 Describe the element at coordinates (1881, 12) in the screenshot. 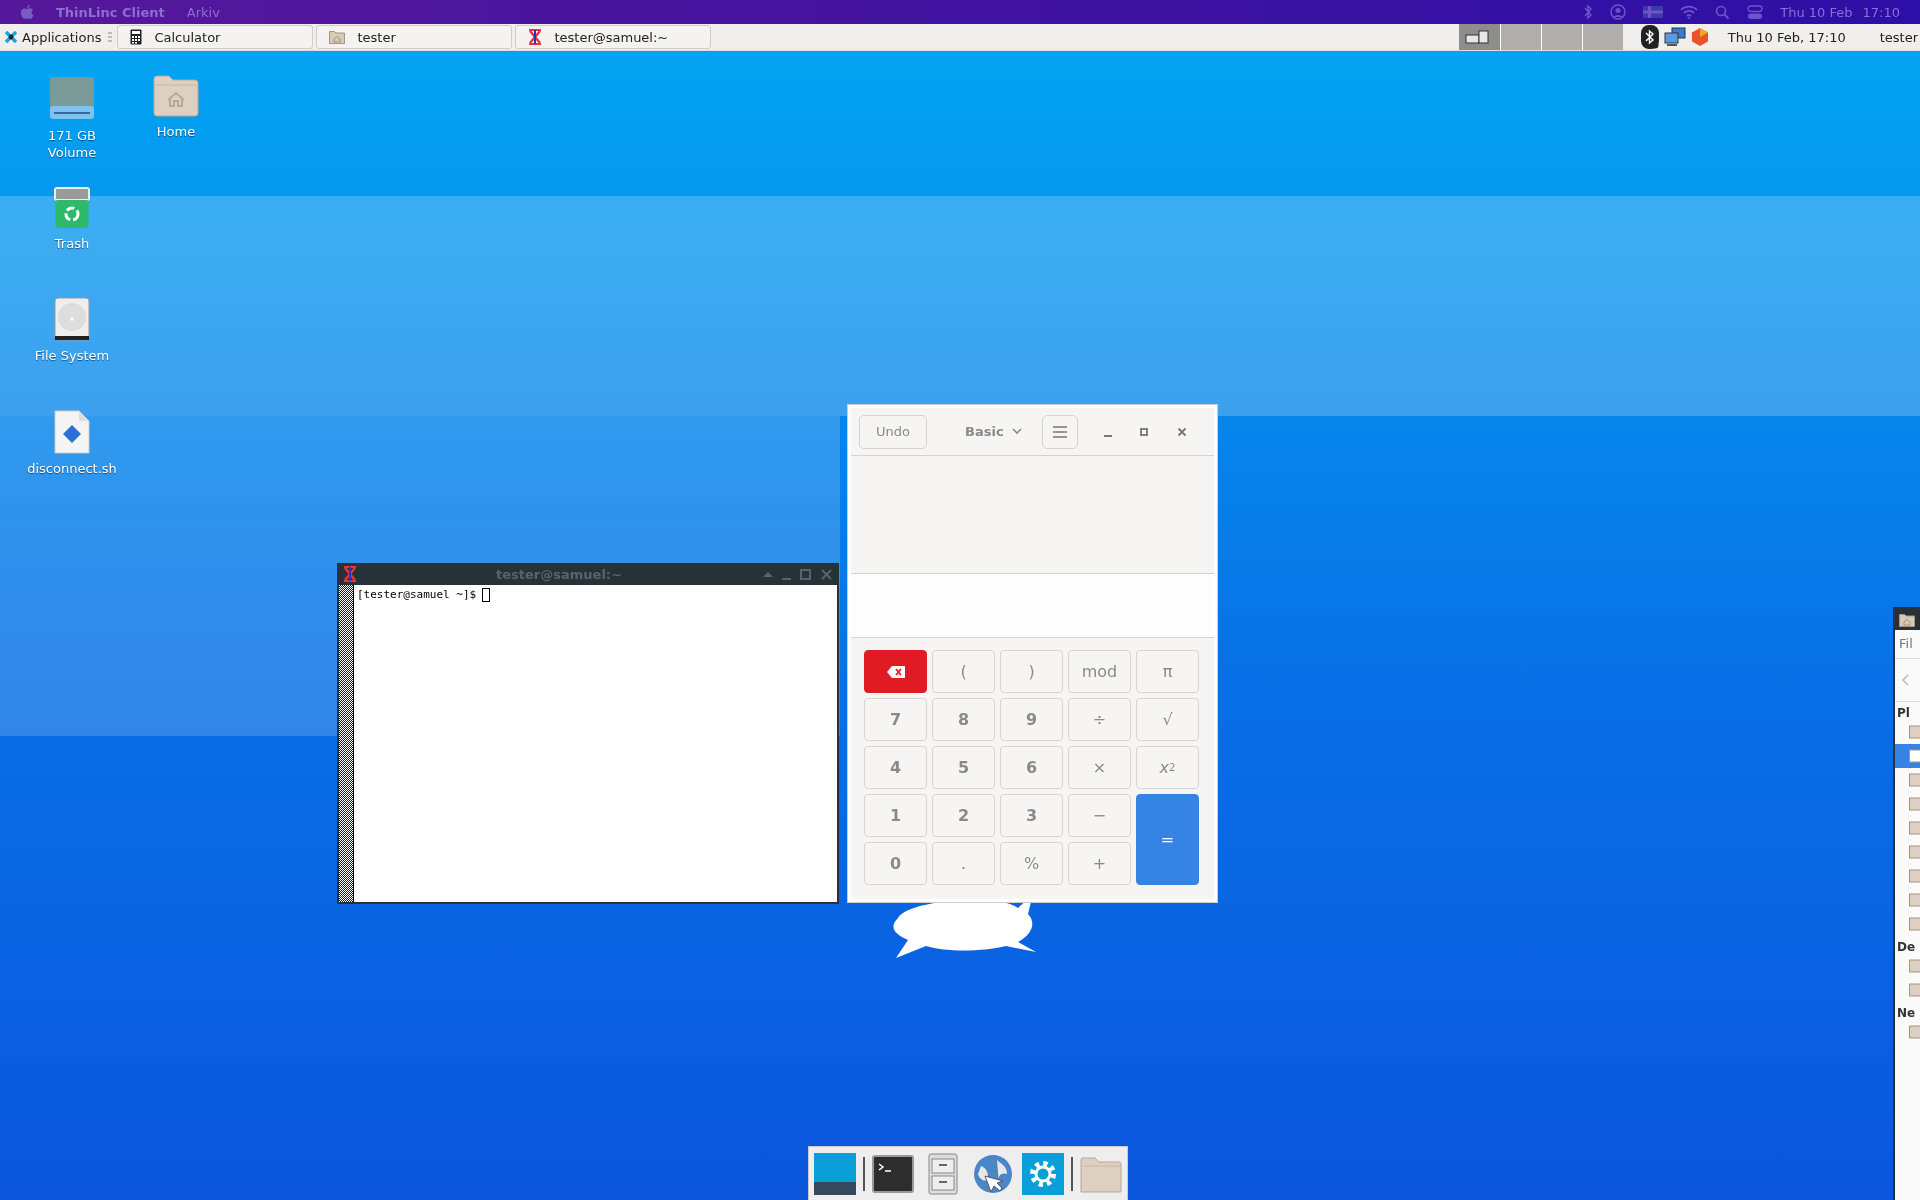

I see `clock-time: 17:10` at that location.